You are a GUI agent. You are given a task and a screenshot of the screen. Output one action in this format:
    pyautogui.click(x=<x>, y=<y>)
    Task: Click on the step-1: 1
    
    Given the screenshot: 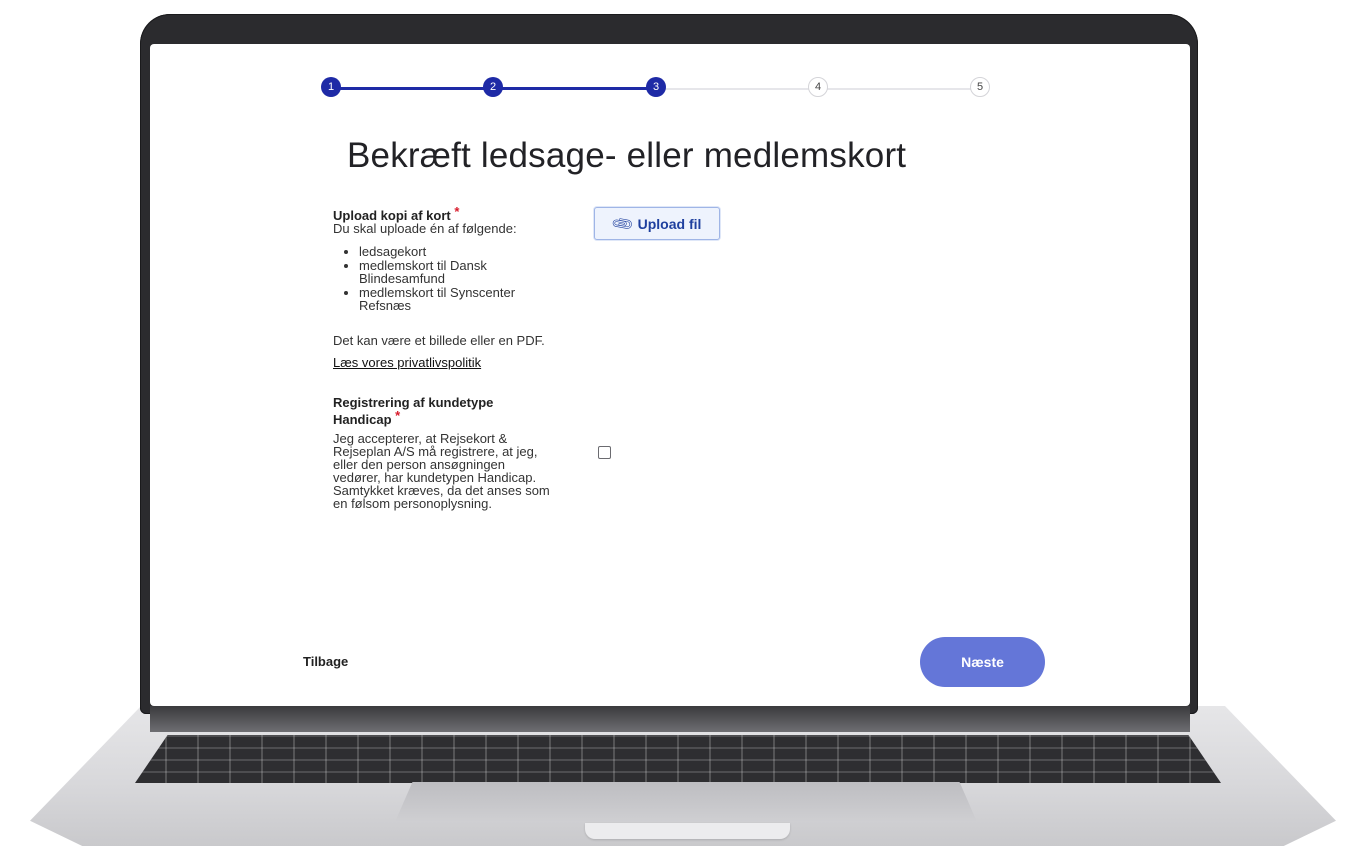 What is the action you would take?
    pyautogui.click(x=331, y=87)
    